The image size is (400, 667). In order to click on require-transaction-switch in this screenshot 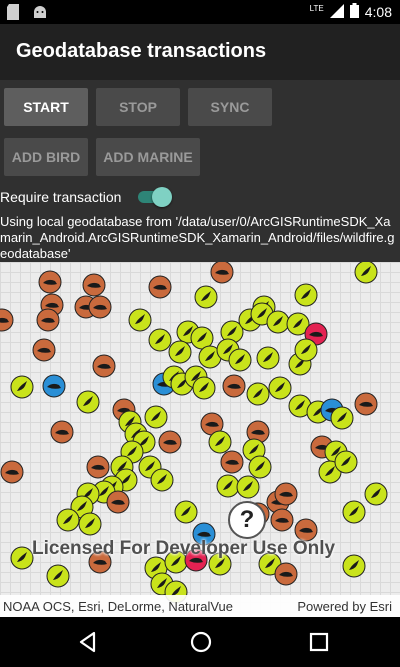, I will do `click(154, 197)`.